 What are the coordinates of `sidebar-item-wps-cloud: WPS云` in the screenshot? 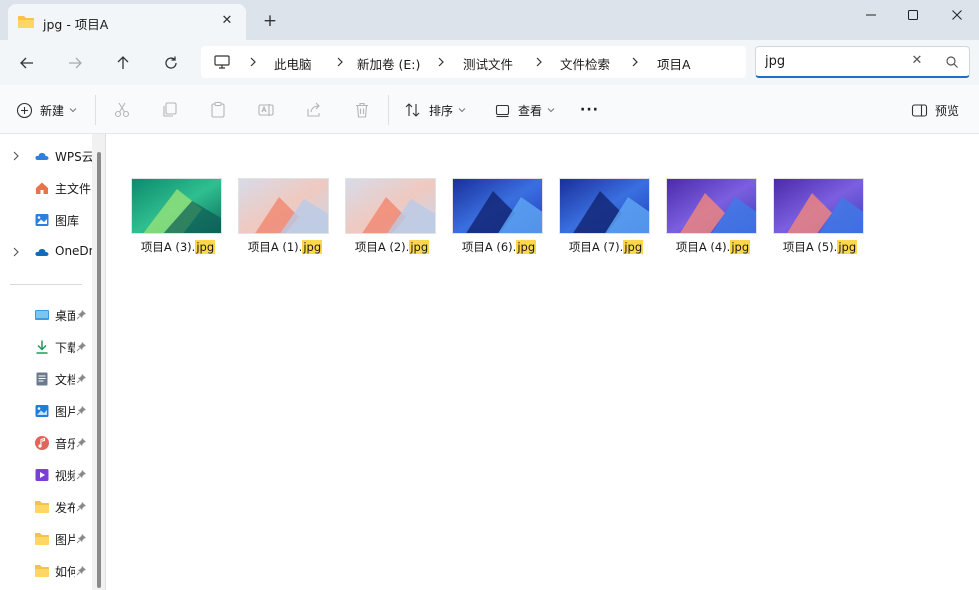 It's located at (46, 156).